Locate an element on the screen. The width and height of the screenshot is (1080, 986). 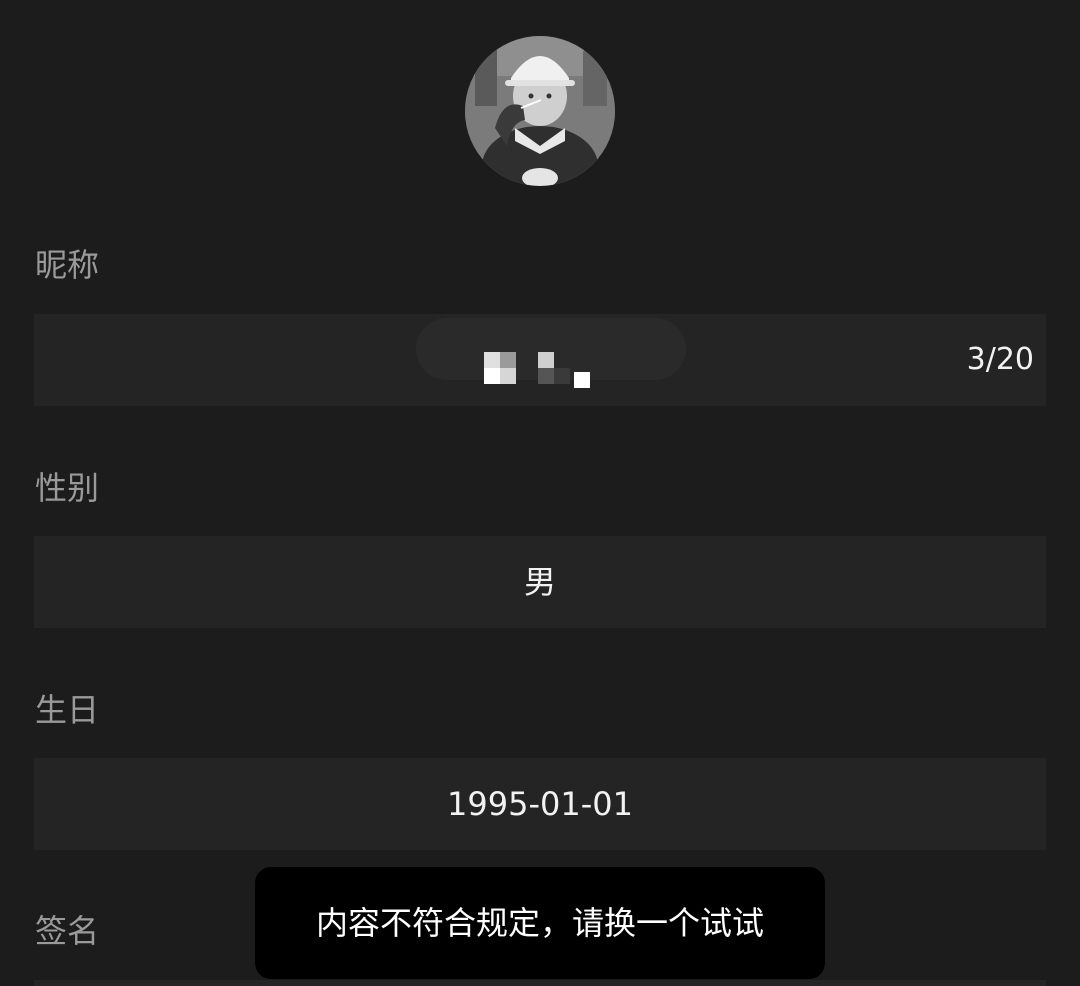
avatar is located at coordinates (540, 111).